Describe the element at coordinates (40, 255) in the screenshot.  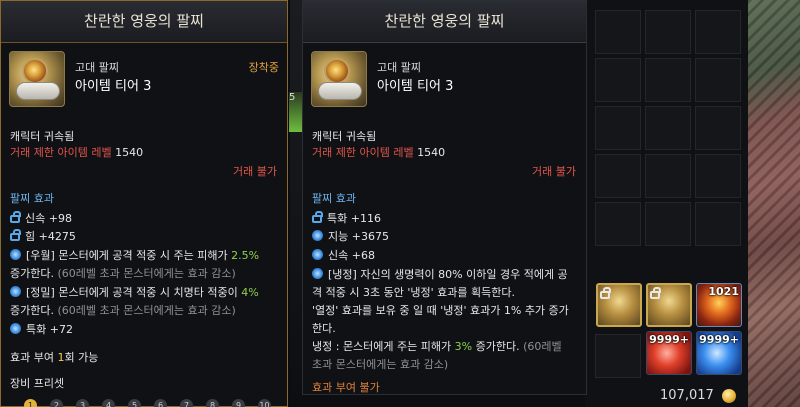
I see `effect-tag: [우월]` at that location.